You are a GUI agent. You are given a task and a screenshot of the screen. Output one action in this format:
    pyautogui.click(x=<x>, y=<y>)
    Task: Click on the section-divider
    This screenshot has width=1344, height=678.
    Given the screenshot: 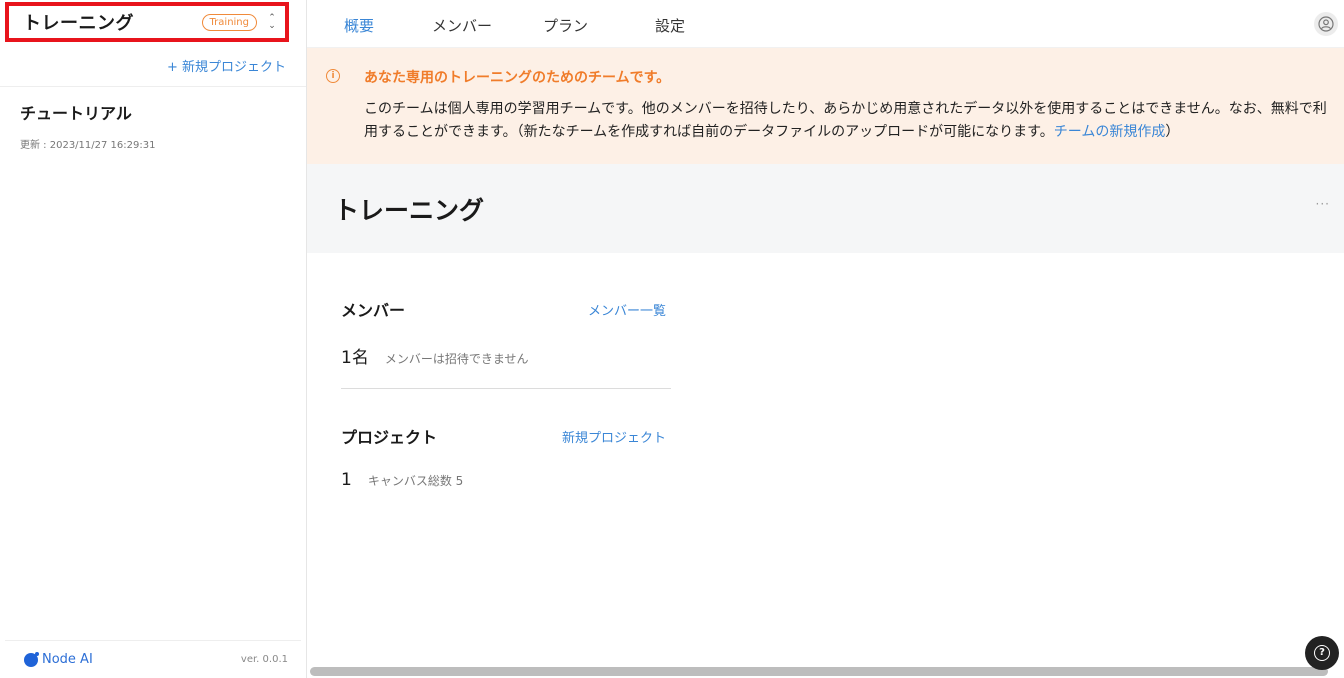 What is the action you would take?
    pyautogui.click(x=506, y=388)
    